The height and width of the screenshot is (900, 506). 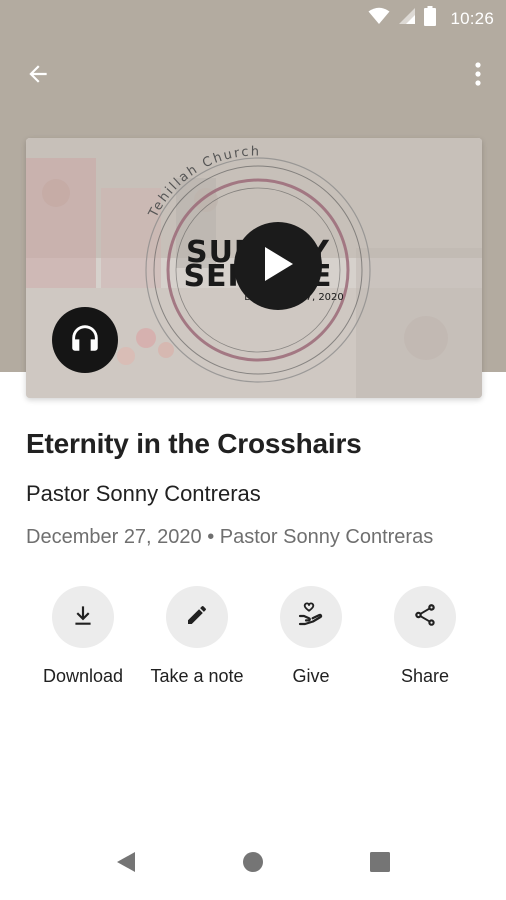 I want to click on download-button-circle, so click(x=83, y=617).